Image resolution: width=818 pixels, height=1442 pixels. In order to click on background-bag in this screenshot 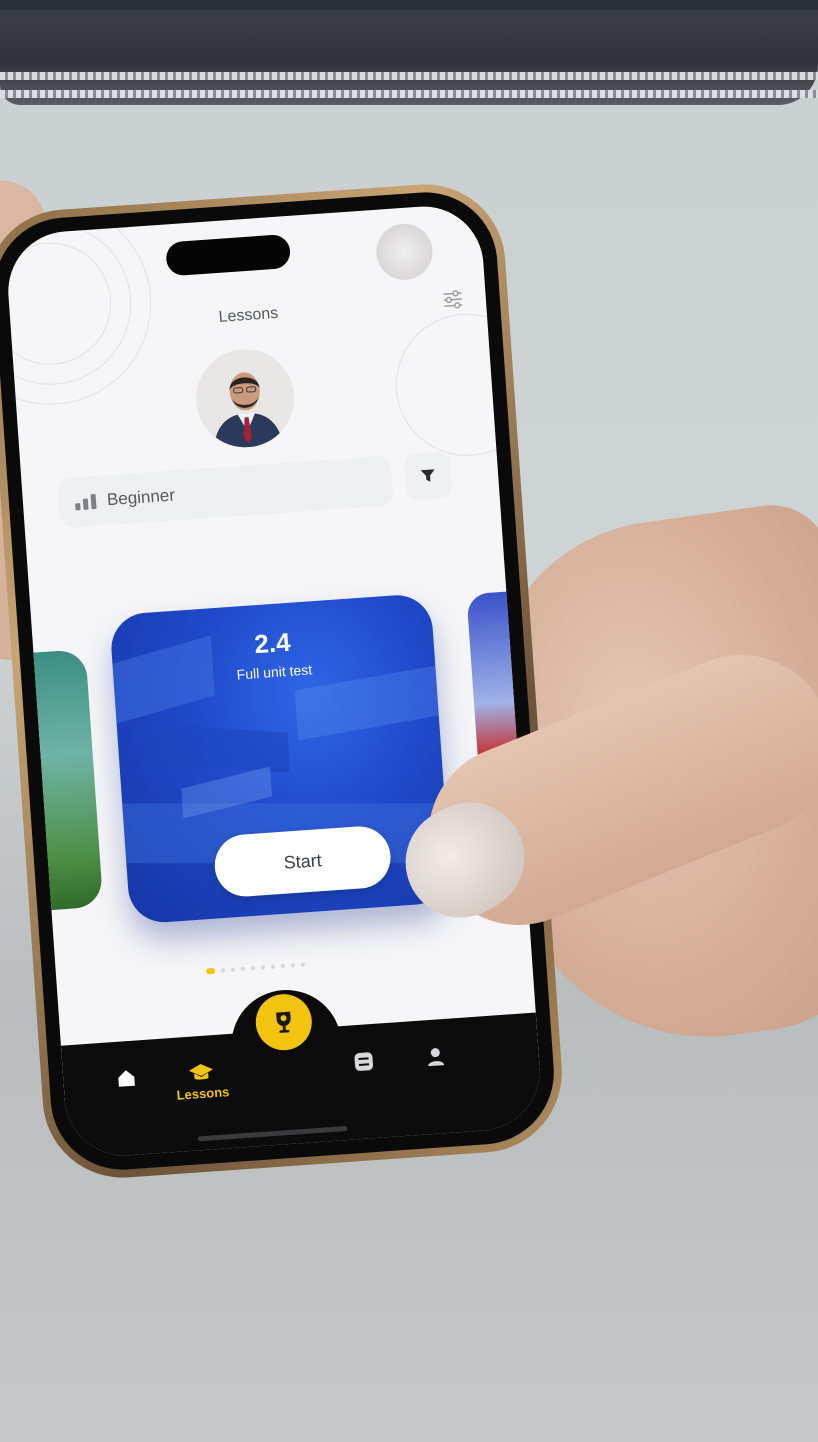, I will do `click(409, 57)`.